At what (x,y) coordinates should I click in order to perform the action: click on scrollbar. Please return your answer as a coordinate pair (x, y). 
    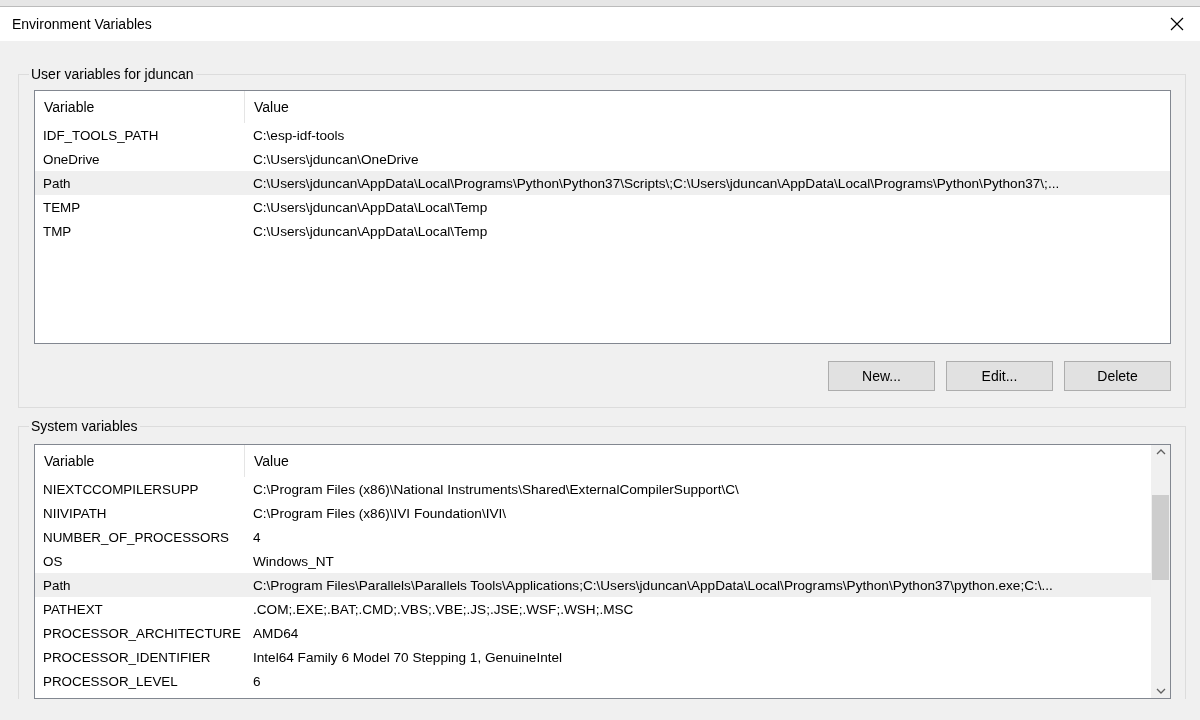
    Looking at the image, I should click on (1160, 571).